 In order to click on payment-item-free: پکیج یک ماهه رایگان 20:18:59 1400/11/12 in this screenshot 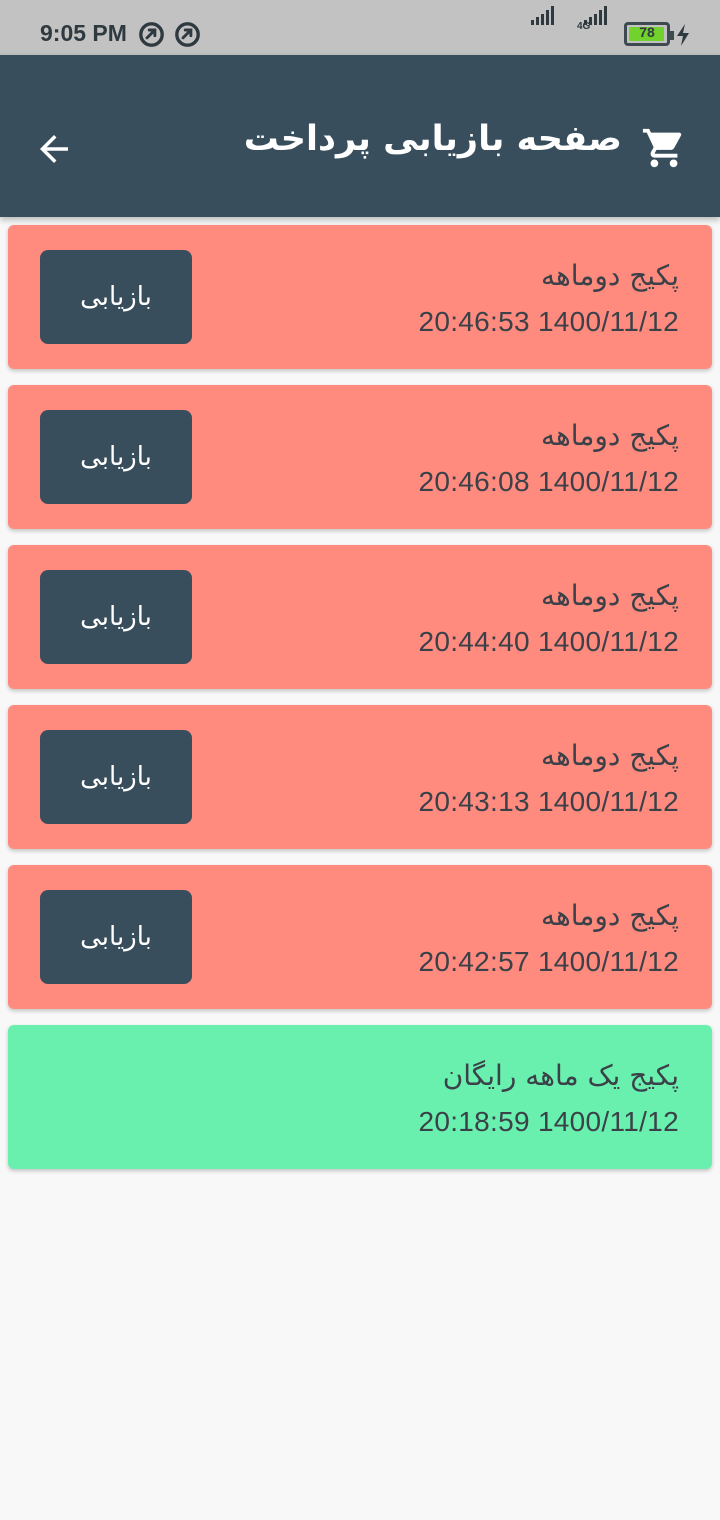, I will do `click(360, 1097)`.